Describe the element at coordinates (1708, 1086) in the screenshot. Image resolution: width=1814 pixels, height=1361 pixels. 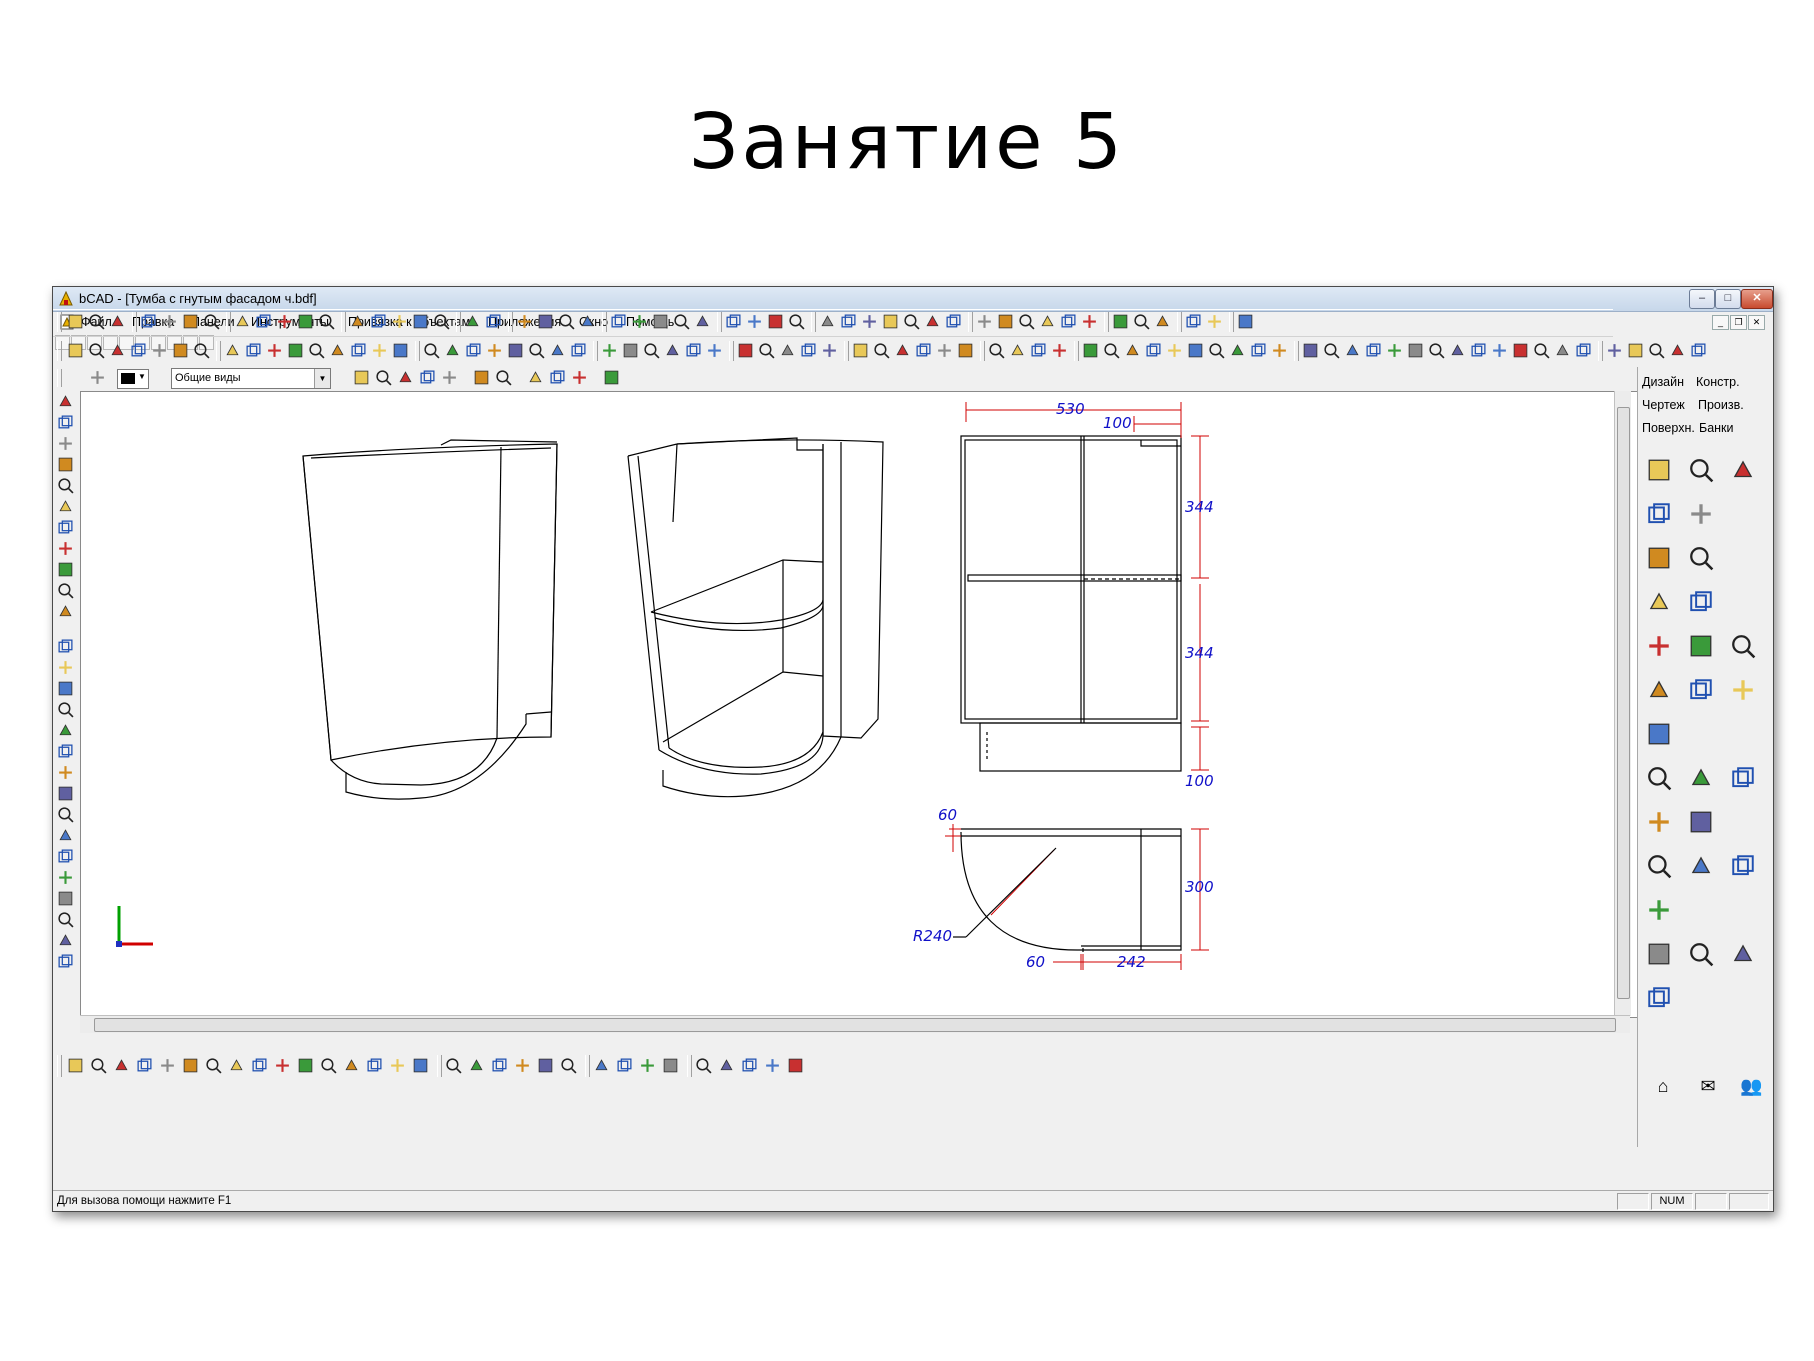
I see `mail-icon: ✉` at that location.